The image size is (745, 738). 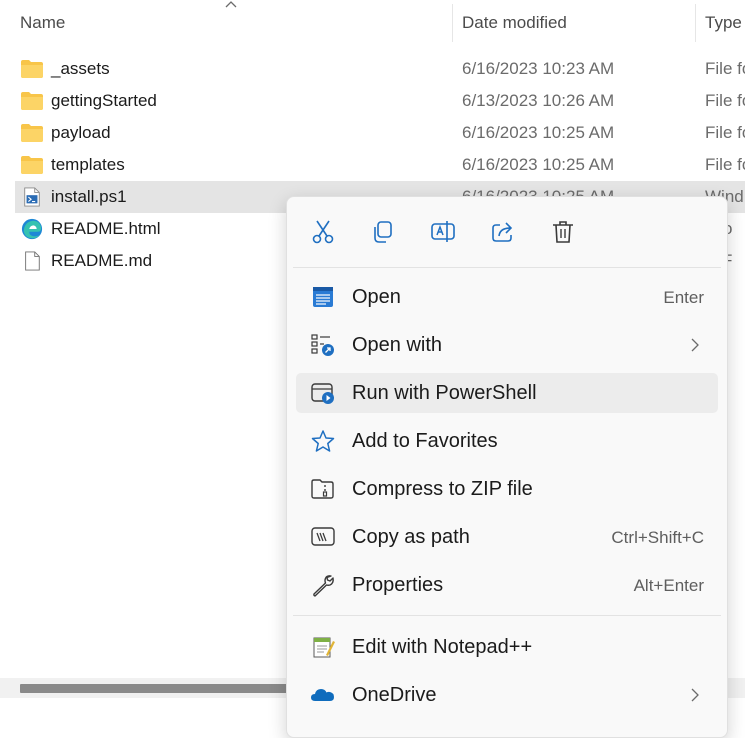 I want to click on open-with-icon, so click(x=322, y=345).